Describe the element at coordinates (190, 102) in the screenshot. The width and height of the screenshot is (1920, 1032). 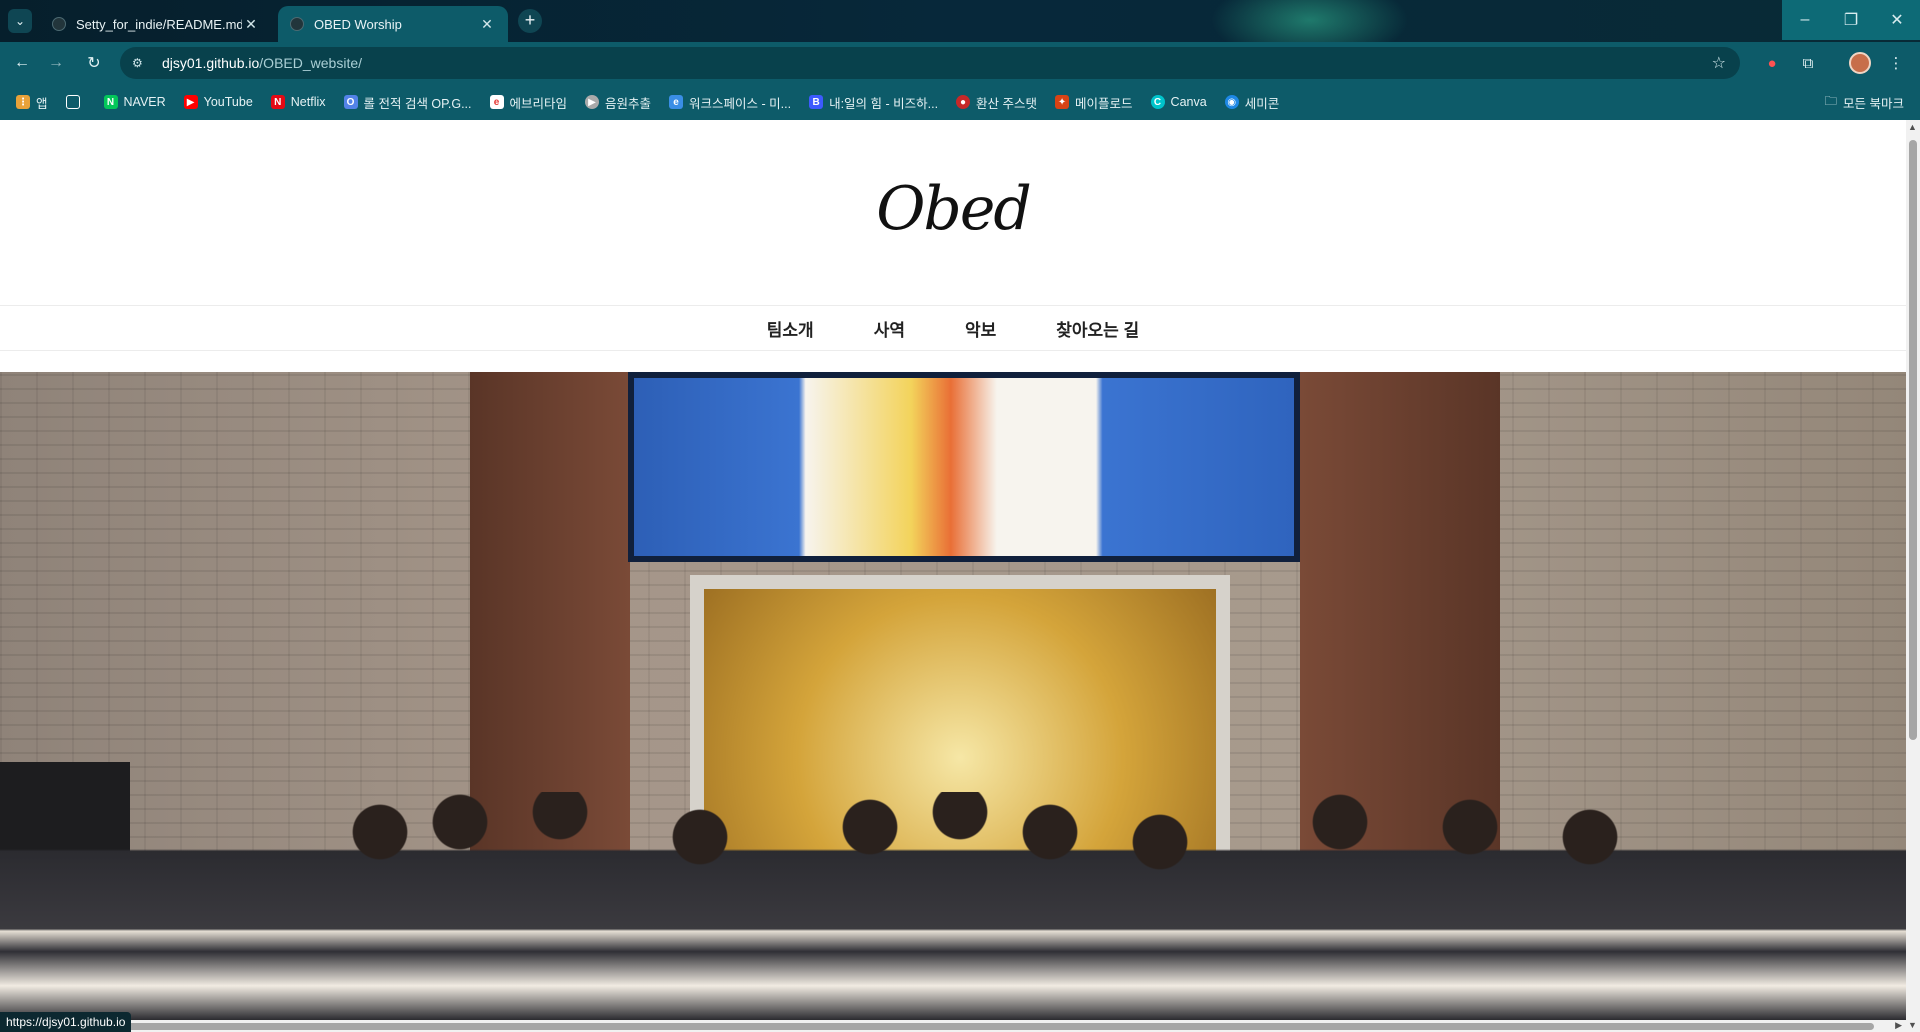
I see `youtube-icon: ▶` at that location.